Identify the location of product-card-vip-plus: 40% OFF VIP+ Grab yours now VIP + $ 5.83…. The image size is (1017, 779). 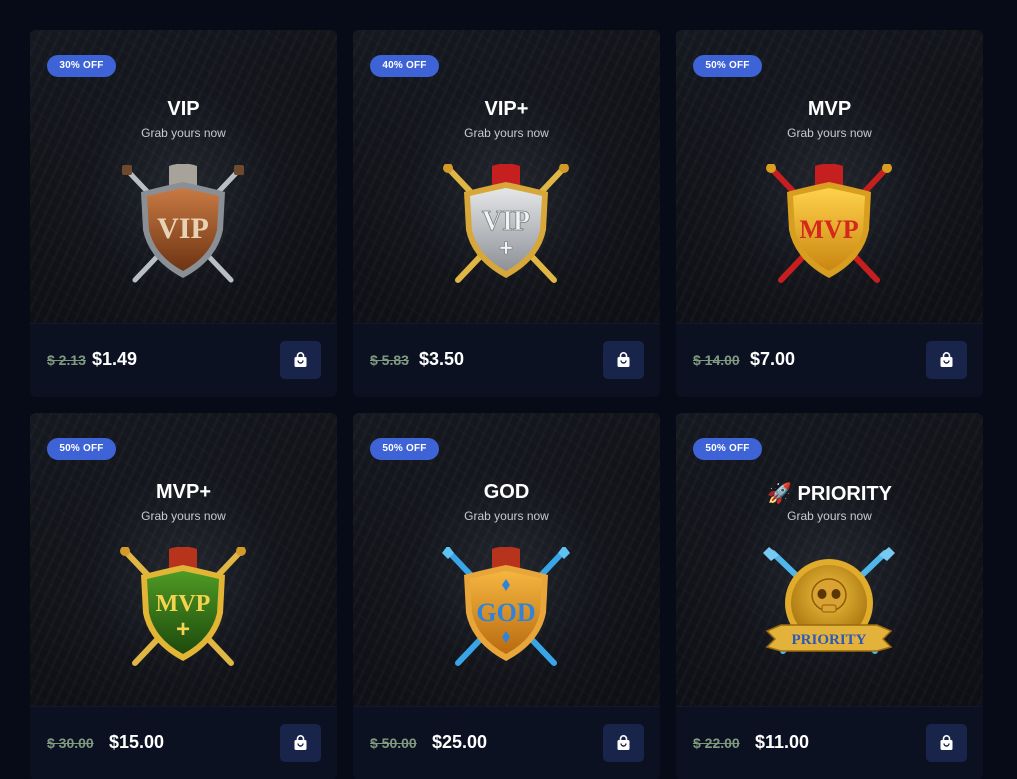
(506, 213).